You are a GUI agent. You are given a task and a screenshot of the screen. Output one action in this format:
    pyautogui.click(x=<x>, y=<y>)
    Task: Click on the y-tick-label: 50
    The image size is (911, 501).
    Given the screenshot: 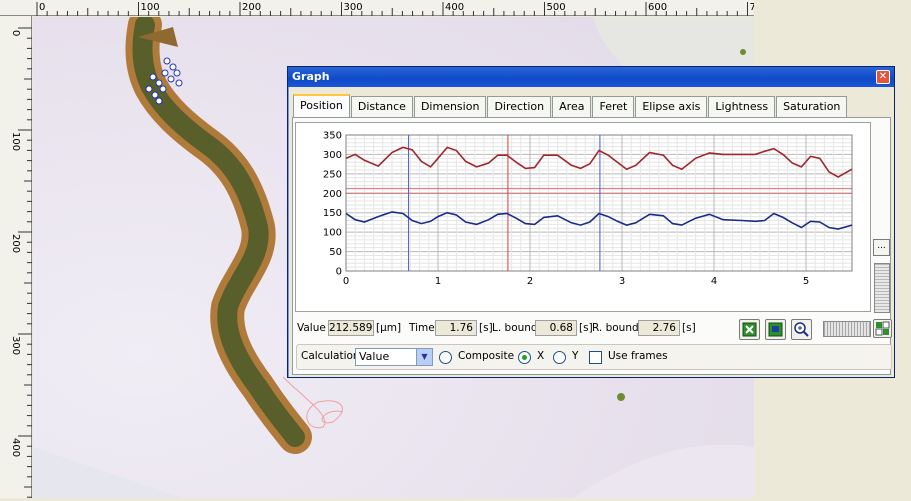 What is the action you would take?
    pyautogui.click(x=335, y=252)
    